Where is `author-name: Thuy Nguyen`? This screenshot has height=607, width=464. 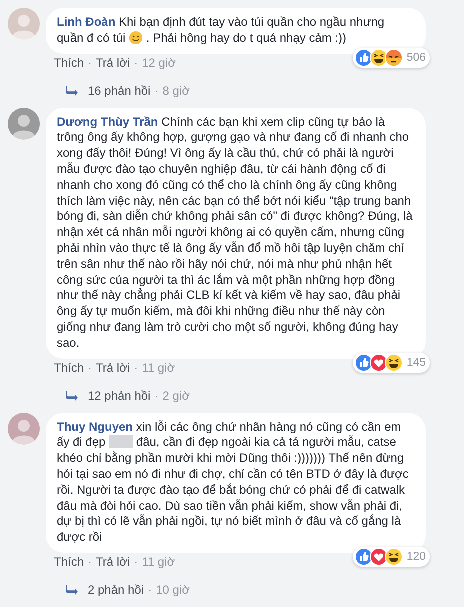
author-name: Thuy Nguyen is located at coordinates (95, 427).